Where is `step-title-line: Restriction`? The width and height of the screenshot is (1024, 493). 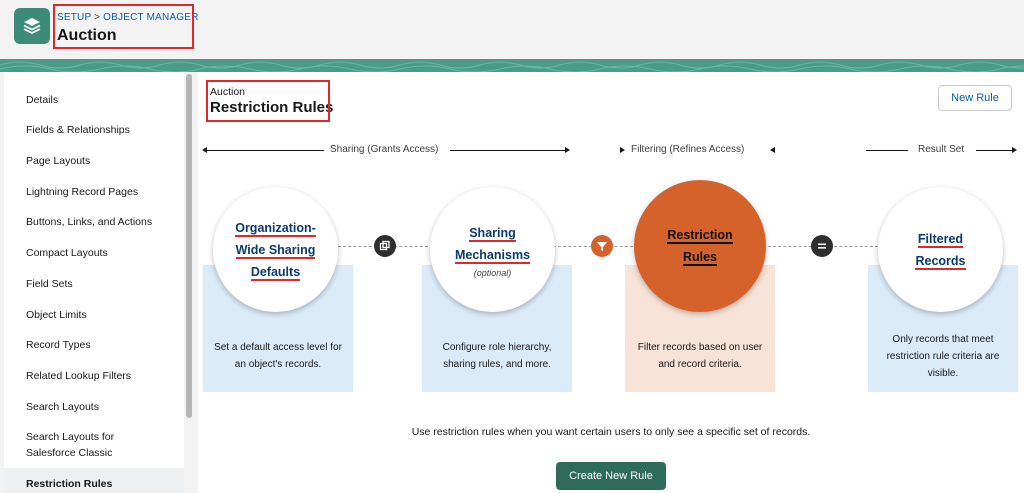 step-title-line: Restriction is located at coordinates (700, 236).